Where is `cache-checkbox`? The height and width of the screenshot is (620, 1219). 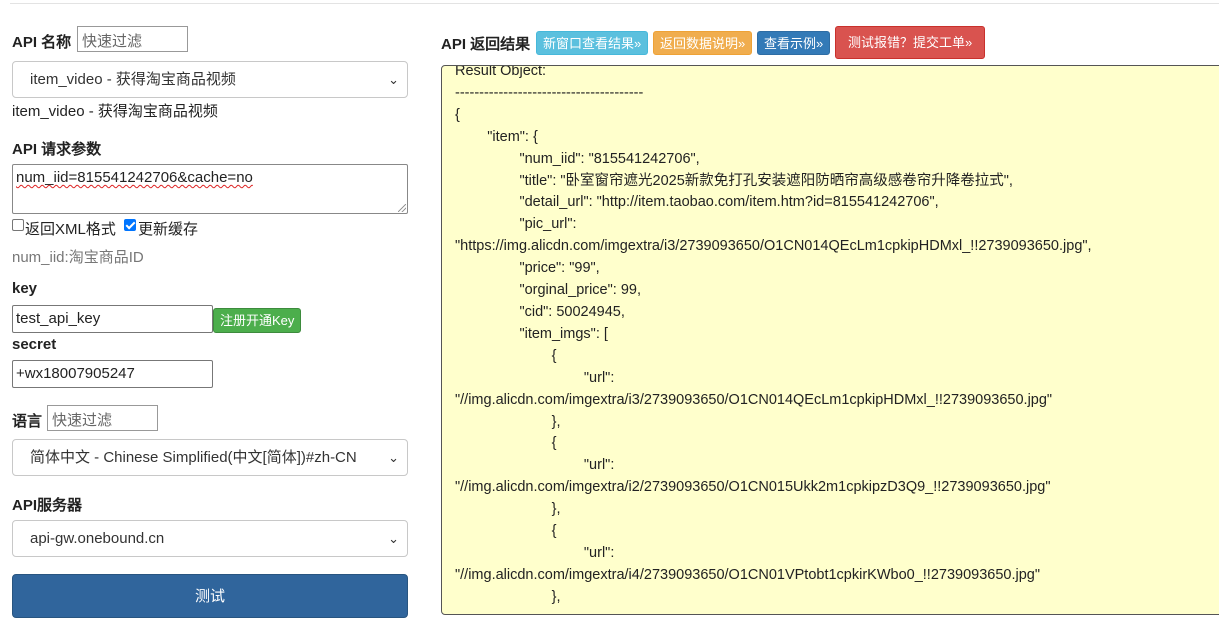 cache-checkbox is located at coordinates (130, 225).